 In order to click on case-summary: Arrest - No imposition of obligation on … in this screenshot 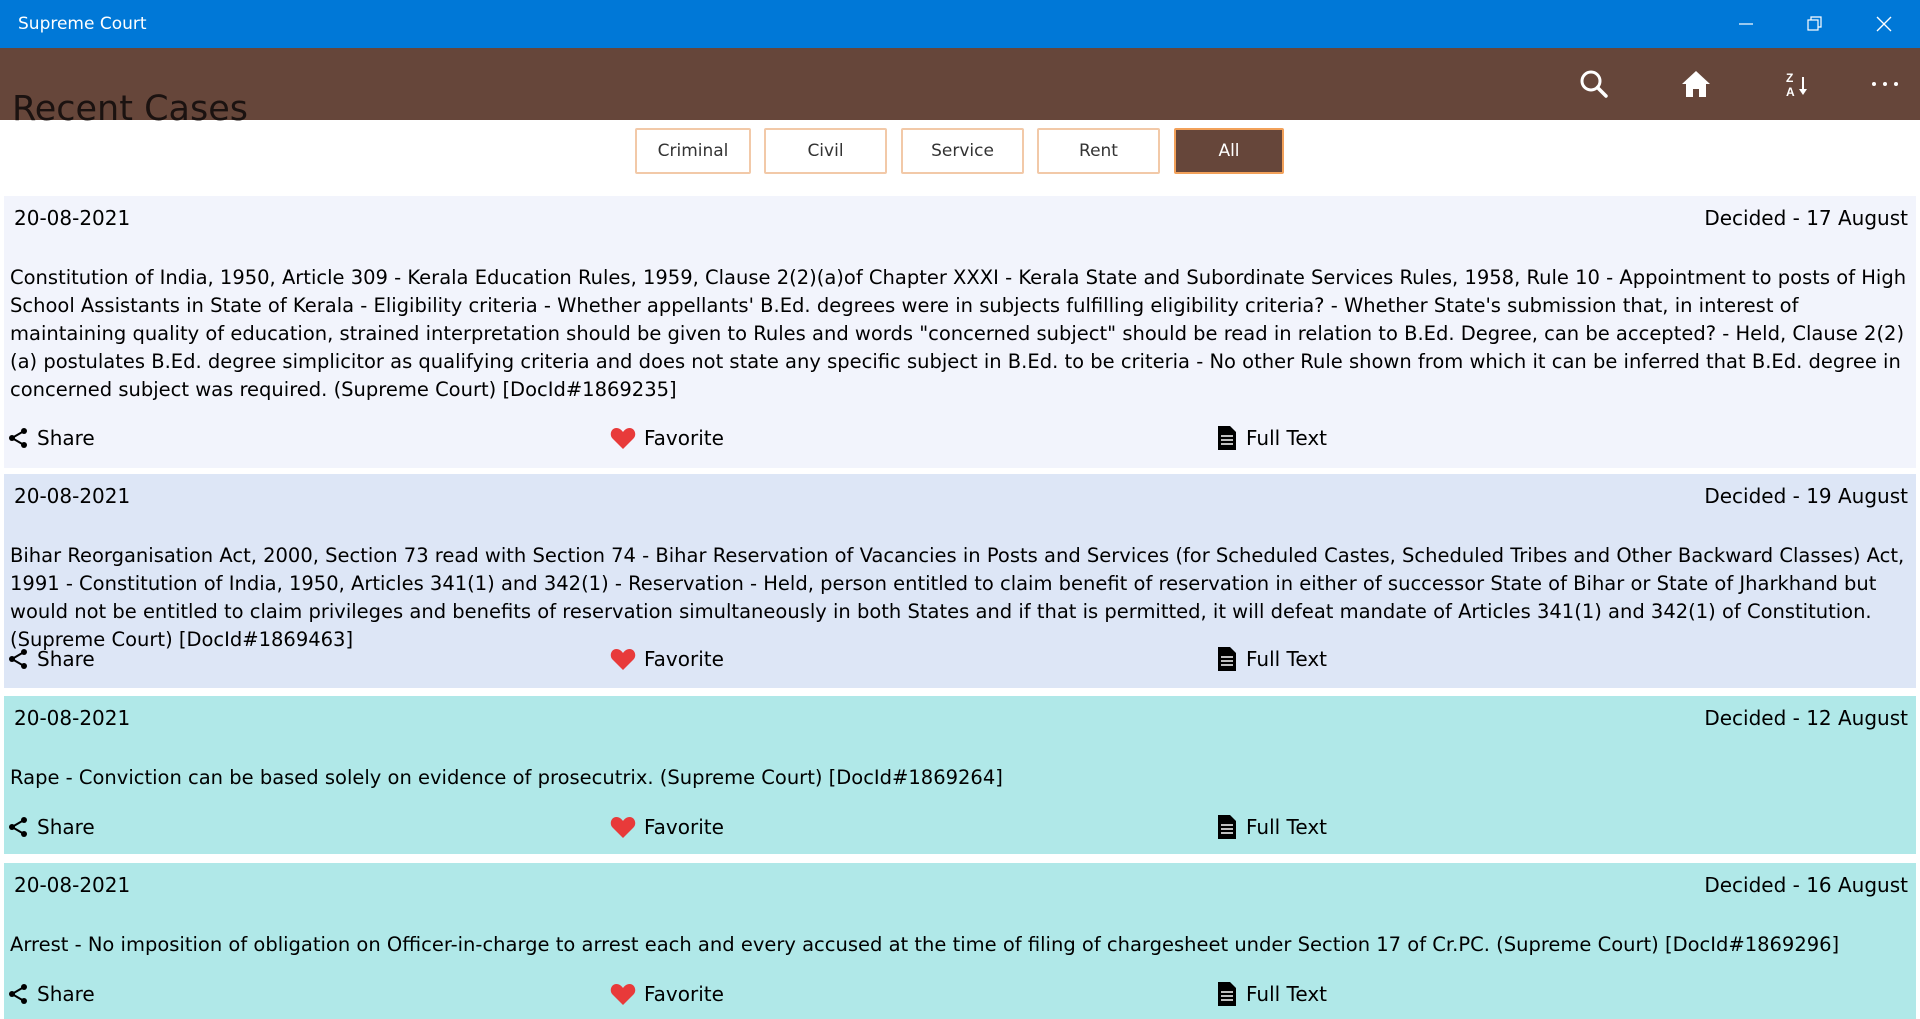, I will do `click(925, 944)`.